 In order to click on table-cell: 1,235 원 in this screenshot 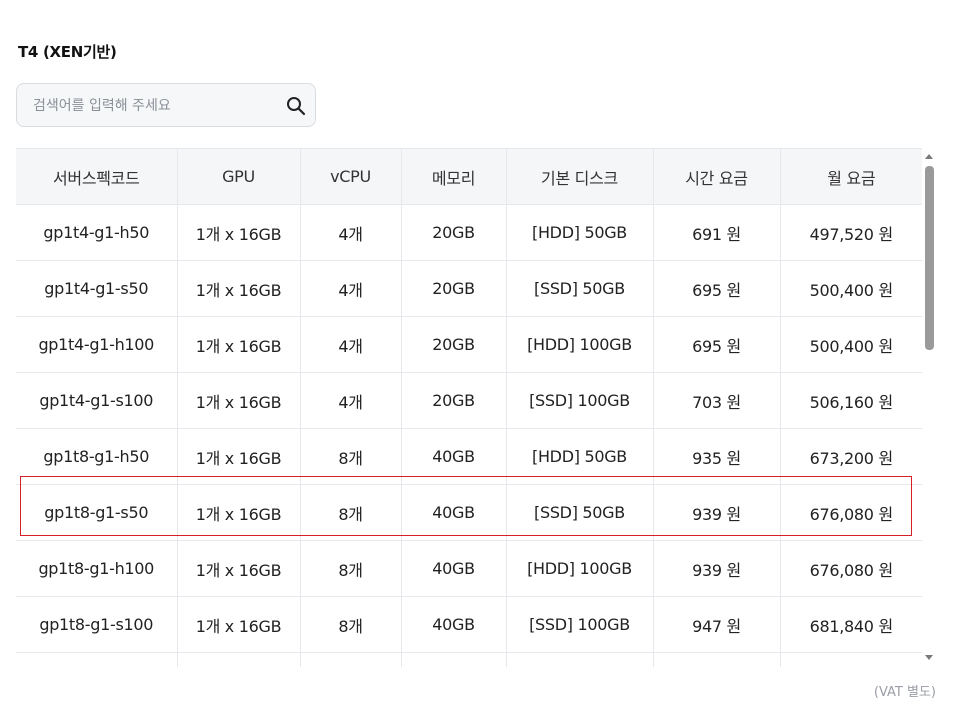, I will do `click(717, 659)`.